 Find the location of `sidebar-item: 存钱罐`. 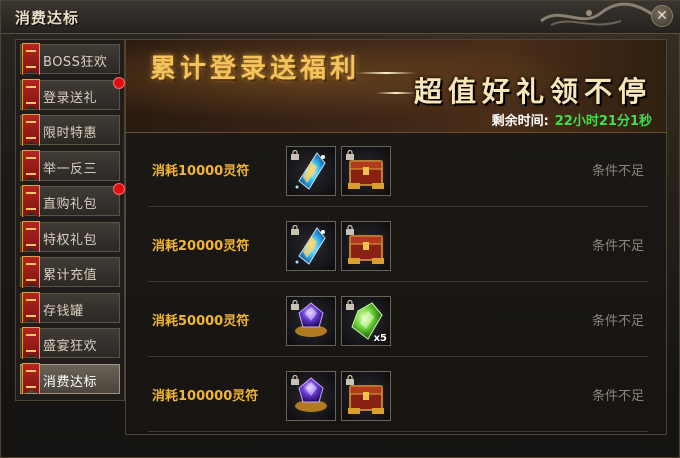

sidebar-item: 存钱罐 is located at coordinates (70, 307).